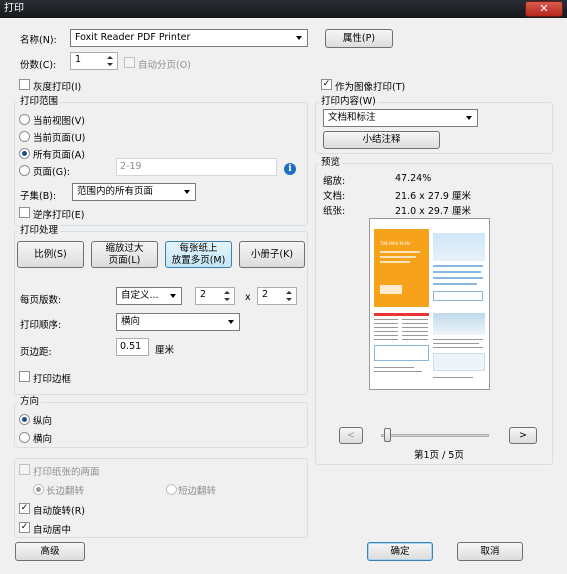  I want to click on auto-center-checkbox: ✓, so click(24, 527).